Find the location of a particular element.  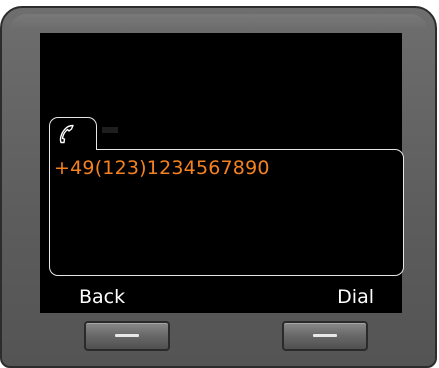

back-button is located at coordinates (127, 336).